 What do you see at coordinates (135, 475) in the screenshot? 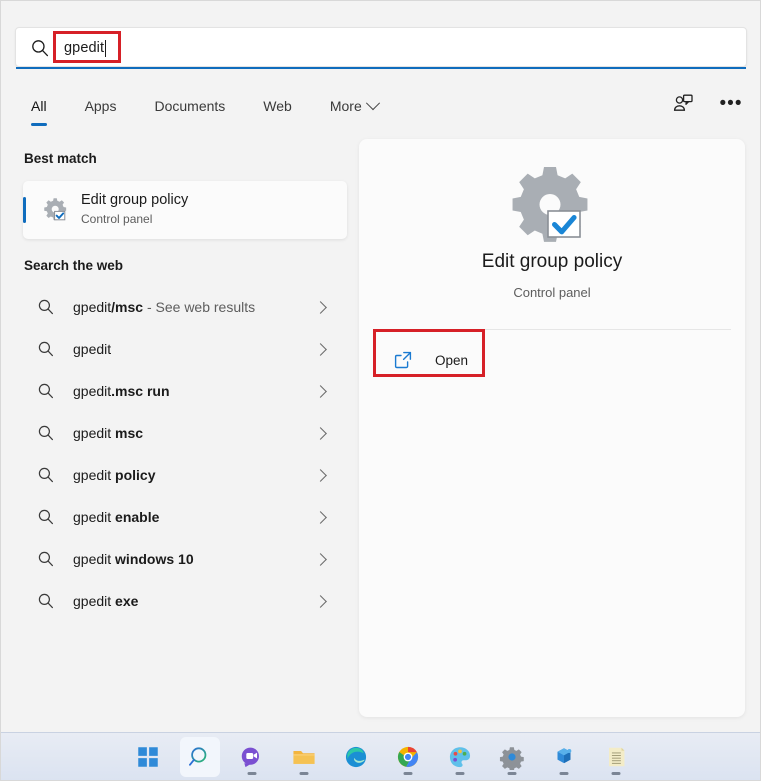
I see `web-result-bold: policy` at bounding box center [135, 475].